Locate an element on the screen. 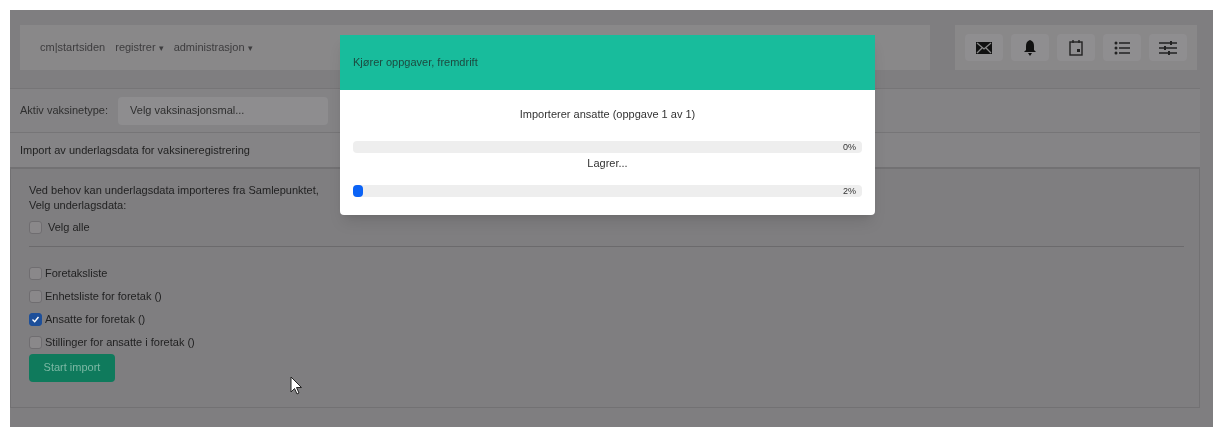 This screenshot has height=427, width=1213. bell-icon is located at coordinates (1030, 47).